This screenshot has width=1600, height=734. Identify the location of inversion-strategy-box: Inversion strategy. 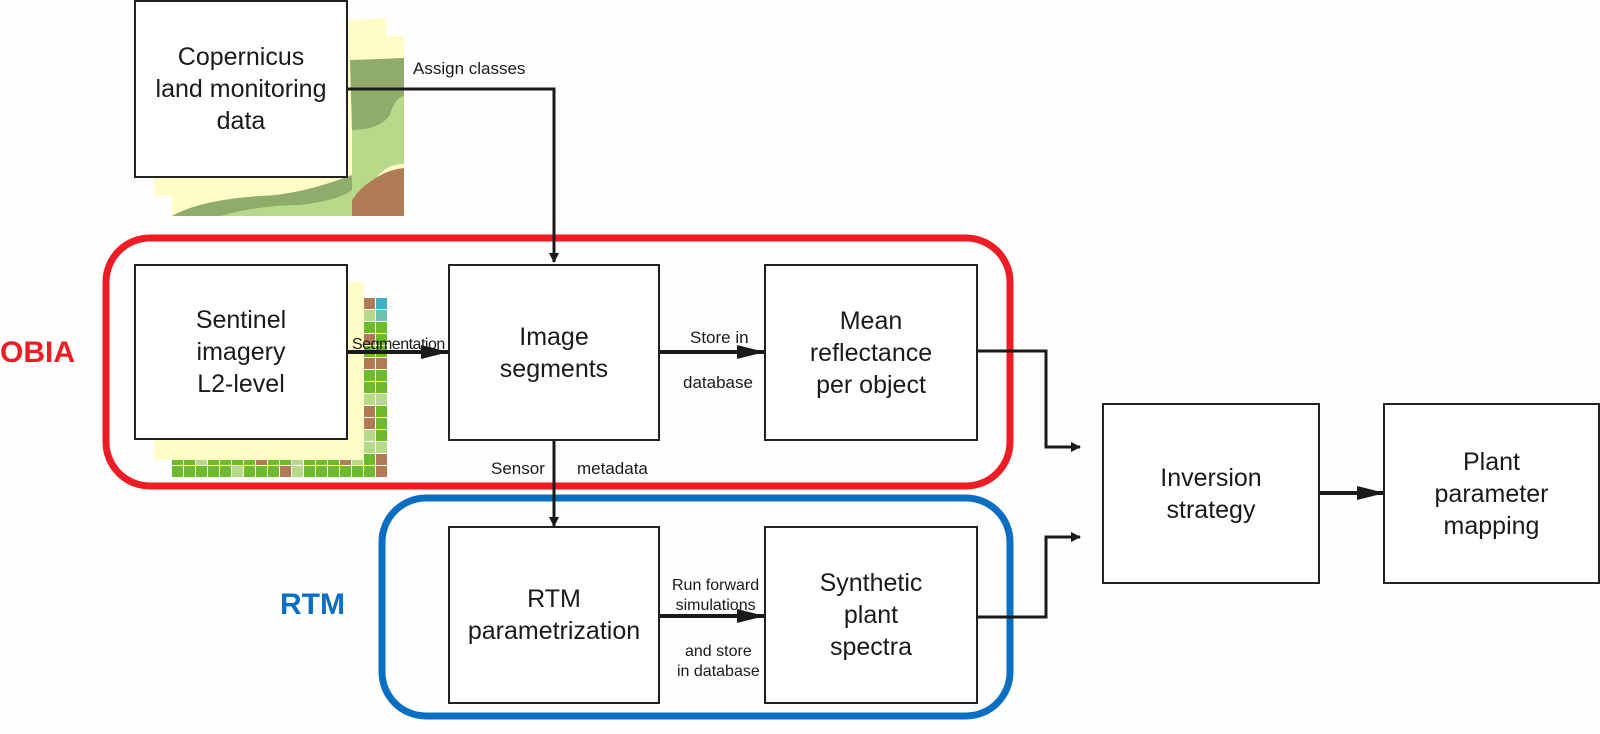
(1211, 493).